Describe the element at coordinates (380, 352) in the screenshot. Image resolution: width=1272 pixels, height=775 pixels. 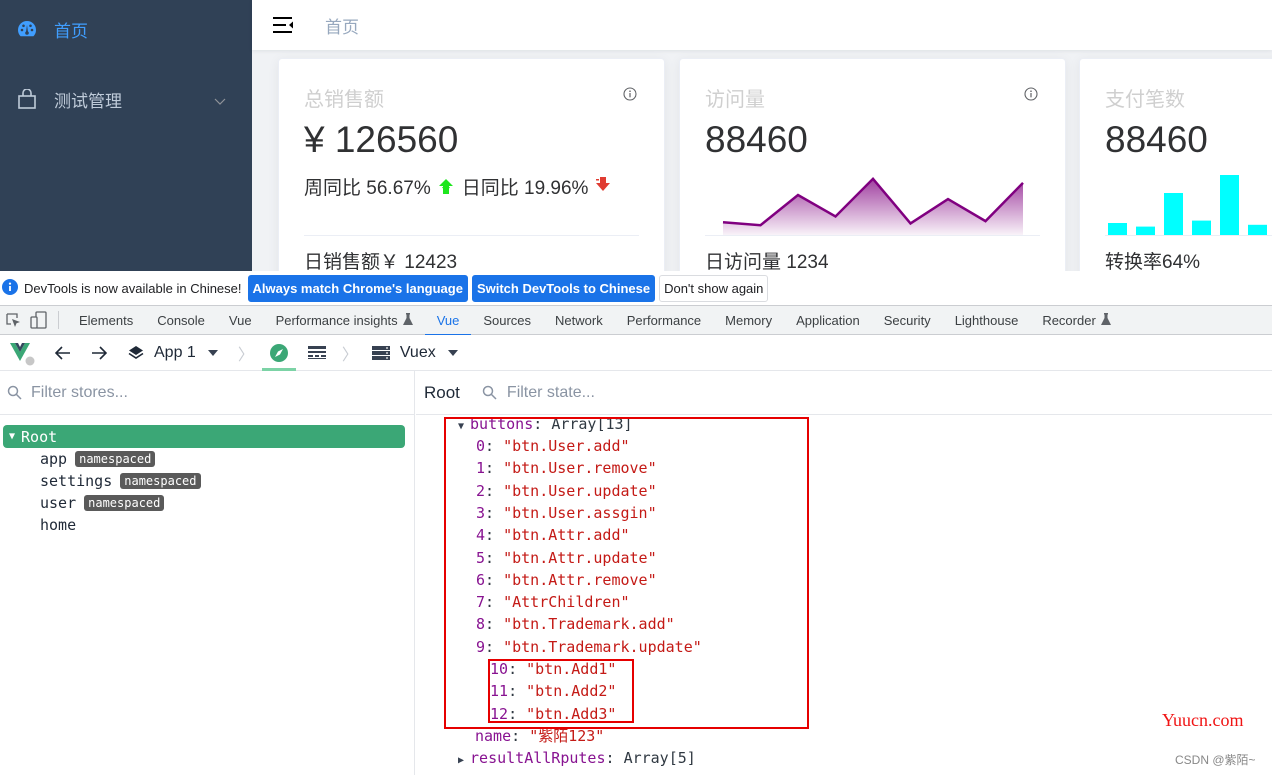
I see `server-icon` at that location.